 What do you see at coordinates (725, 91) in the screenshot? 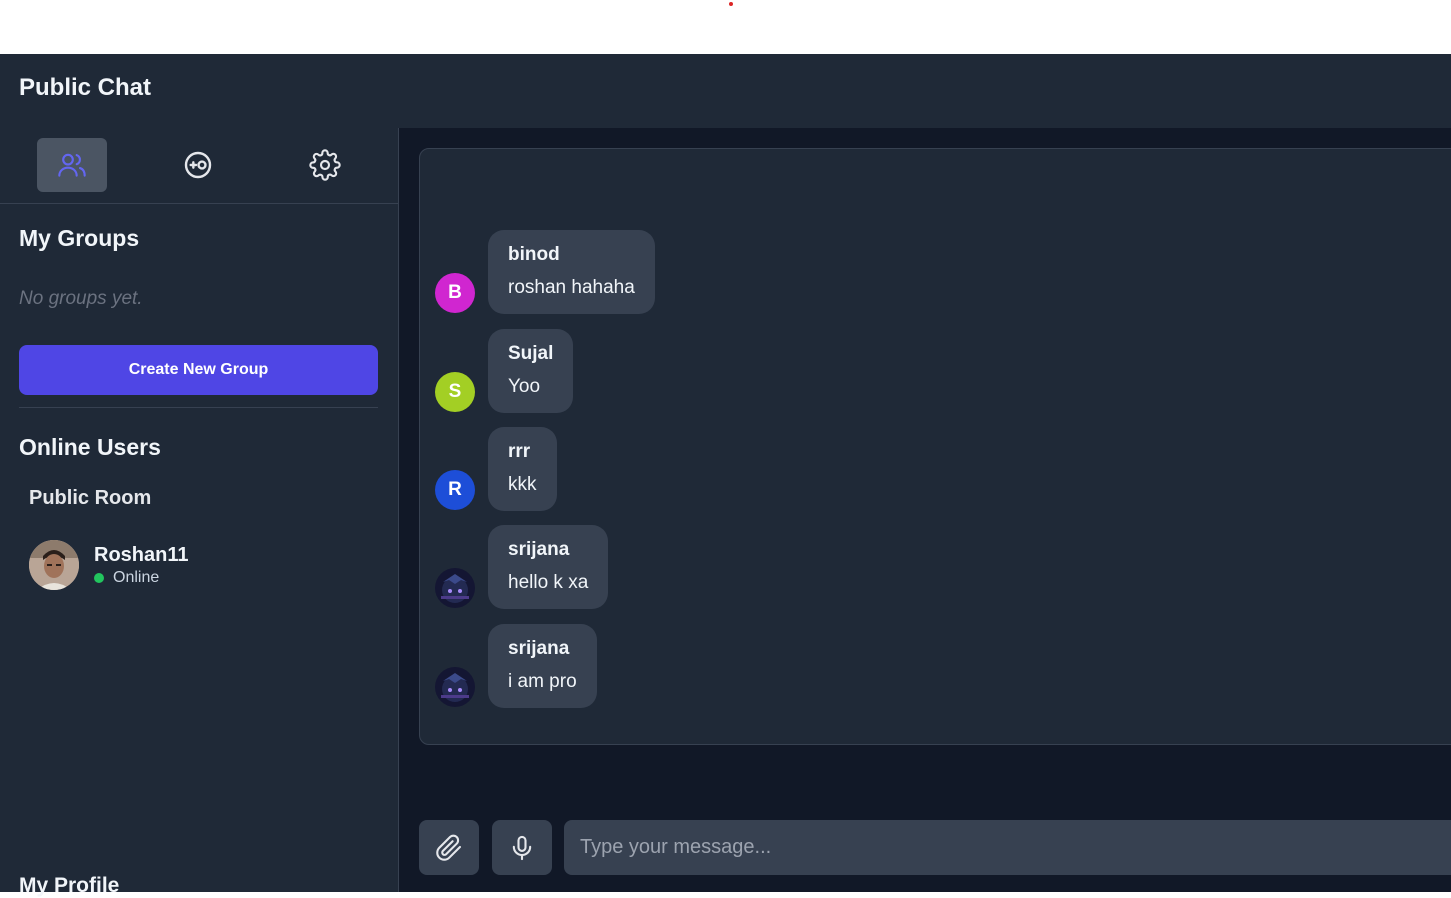
I see `app-header: Public Chat` at bounding box center [725, 91].